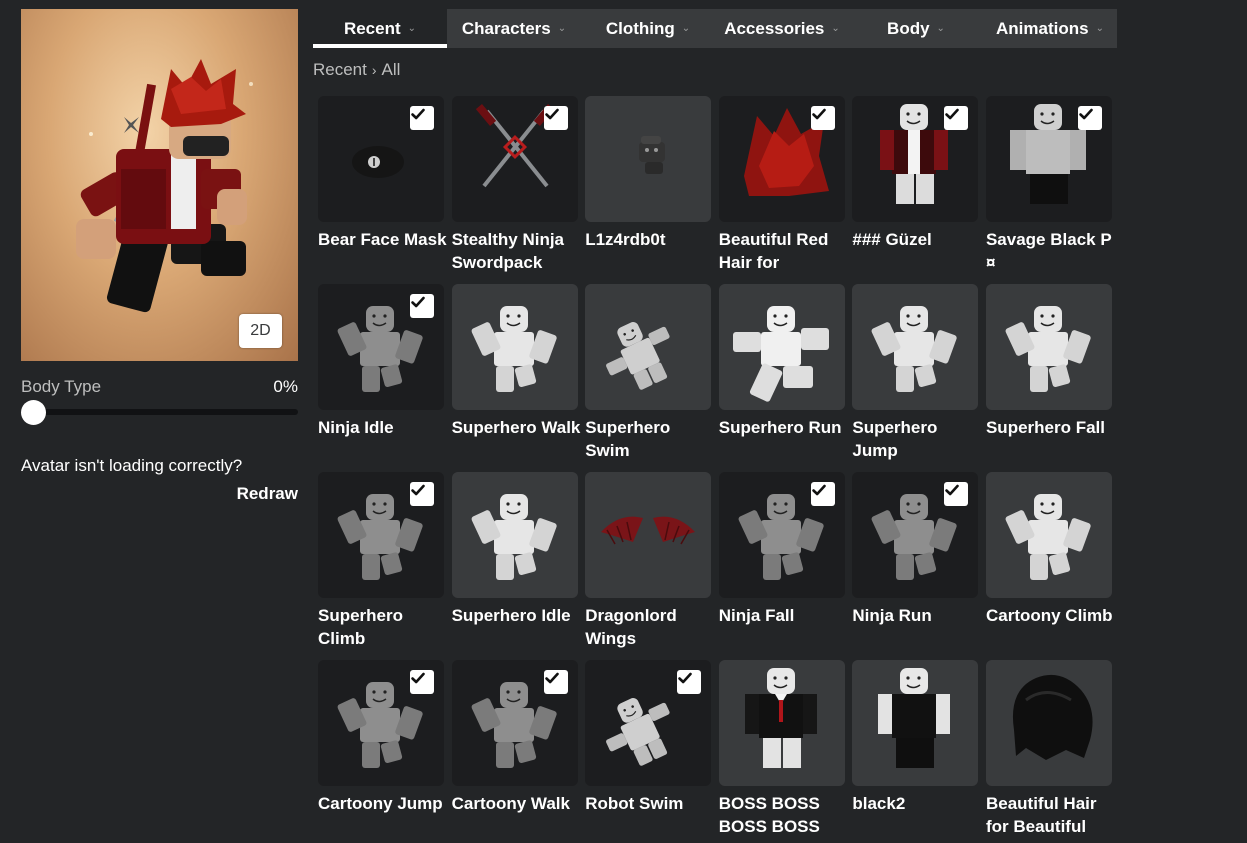  I want to click on item-name: Cartoony Jump, so click(383, 803).